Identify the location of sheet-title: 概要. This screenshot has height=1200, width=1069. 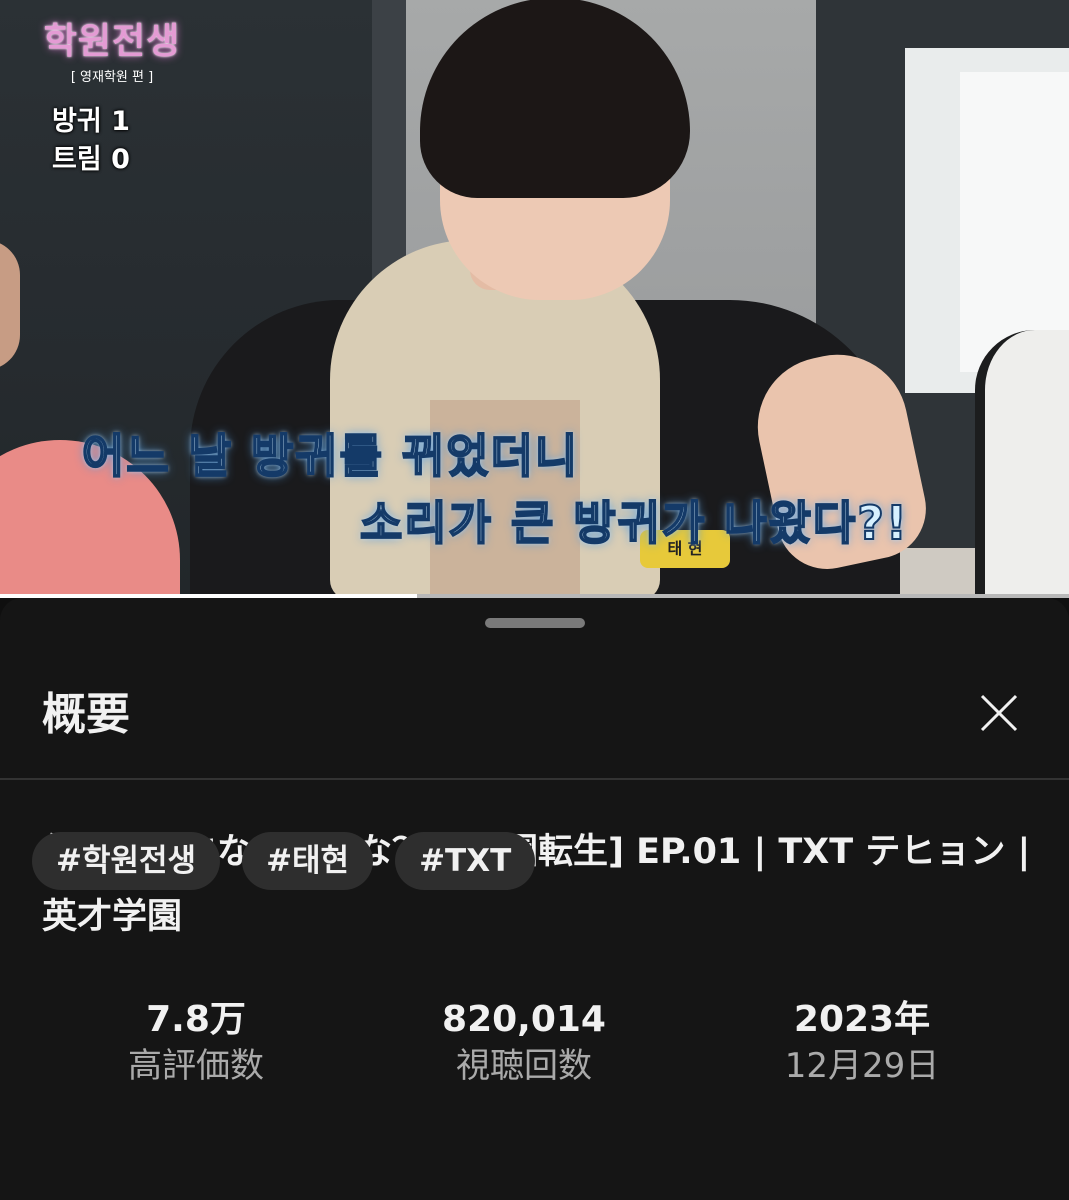
(86, 714).